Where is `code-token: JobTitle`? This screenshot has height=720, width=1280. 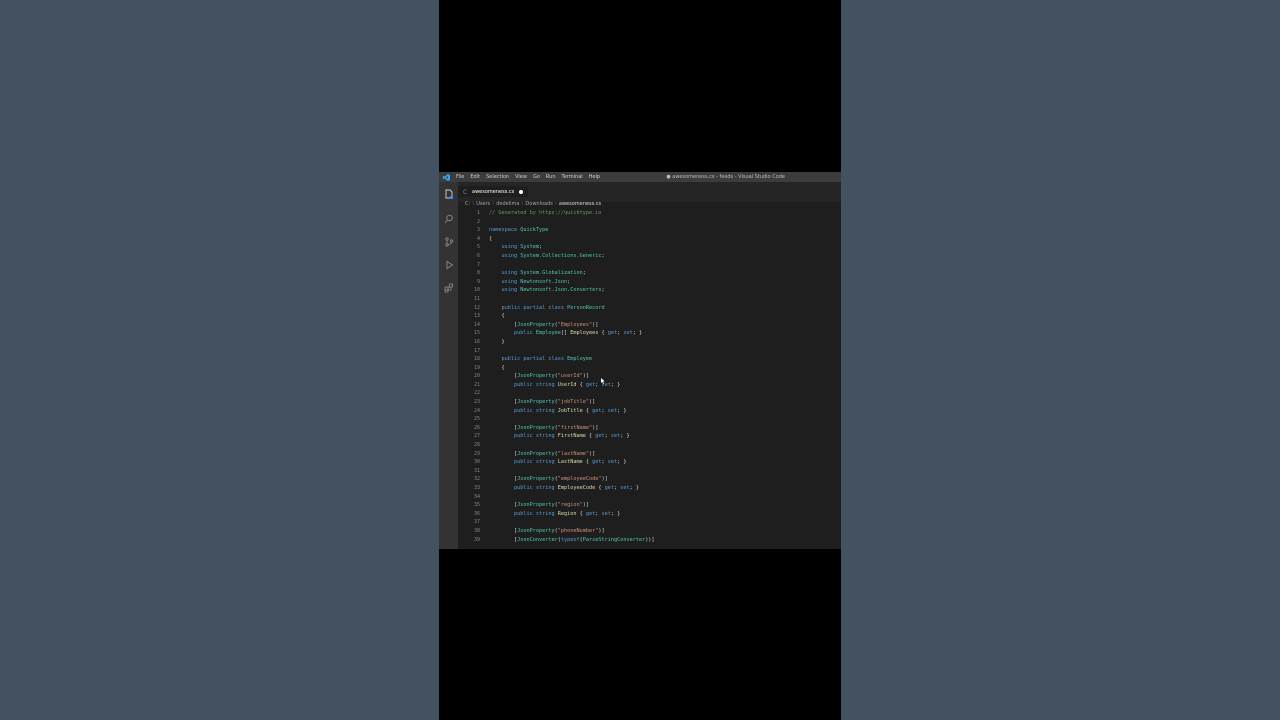 code-token: JobTitle is located at coordinates (570, 410).